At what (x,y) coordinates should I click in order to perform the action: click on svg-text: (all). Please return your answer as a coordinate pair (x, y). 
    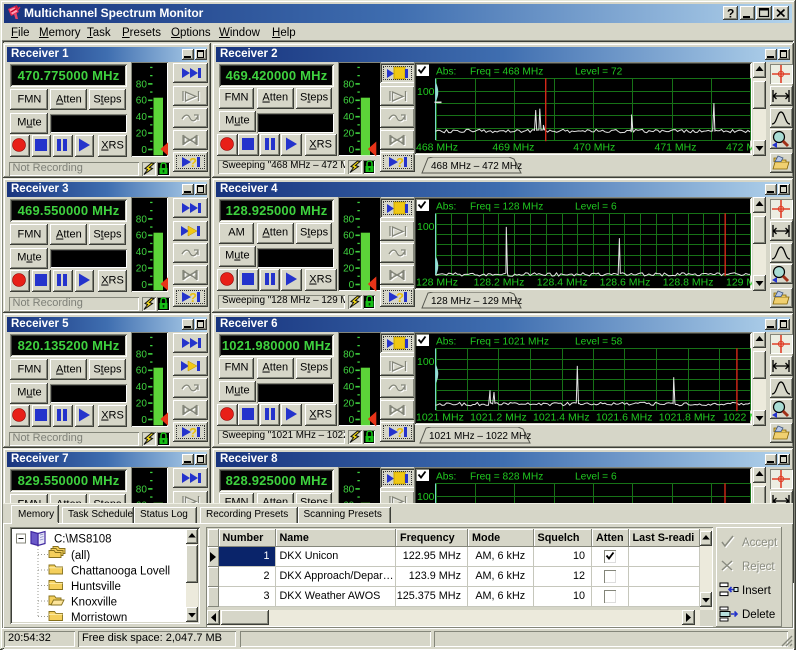
    Looking at the image, I should click on (80, 556).